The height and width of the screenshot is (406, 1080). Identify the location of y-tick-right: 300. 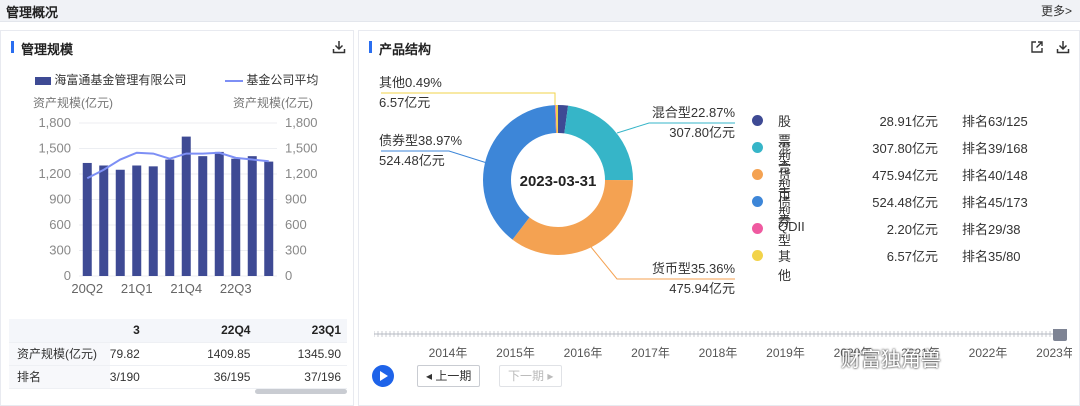
(296, 250).